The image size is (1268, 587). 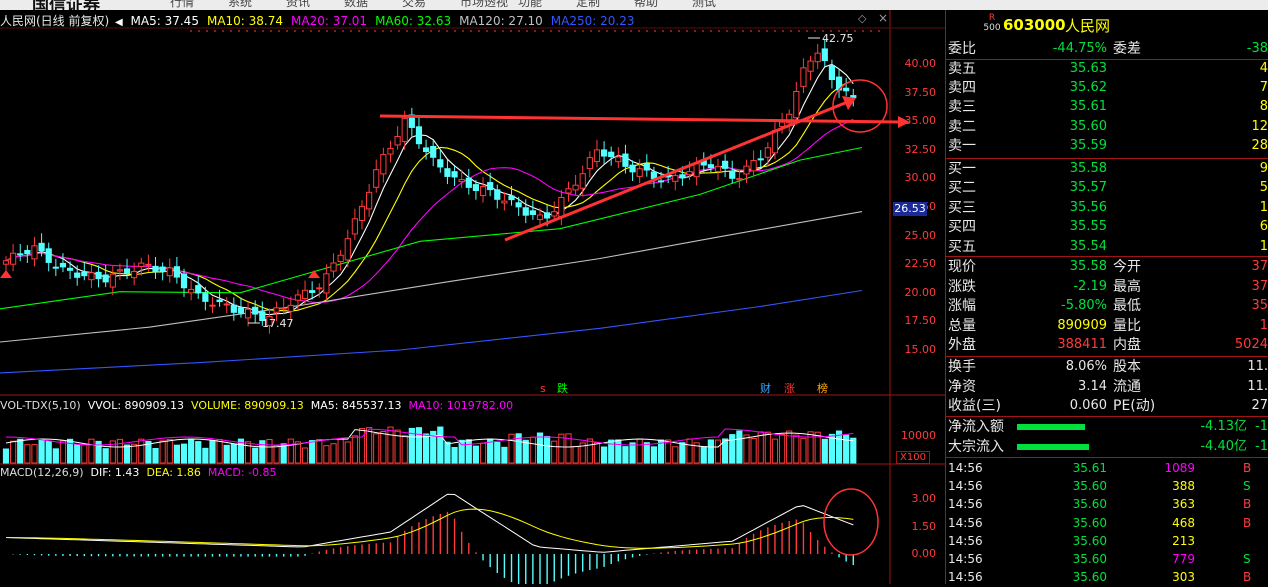 What do you see at coordinates (1106, 188) in the screenshot?
I see `bid-row: 买二 35.57 5` at bounding box center [1106, 188].